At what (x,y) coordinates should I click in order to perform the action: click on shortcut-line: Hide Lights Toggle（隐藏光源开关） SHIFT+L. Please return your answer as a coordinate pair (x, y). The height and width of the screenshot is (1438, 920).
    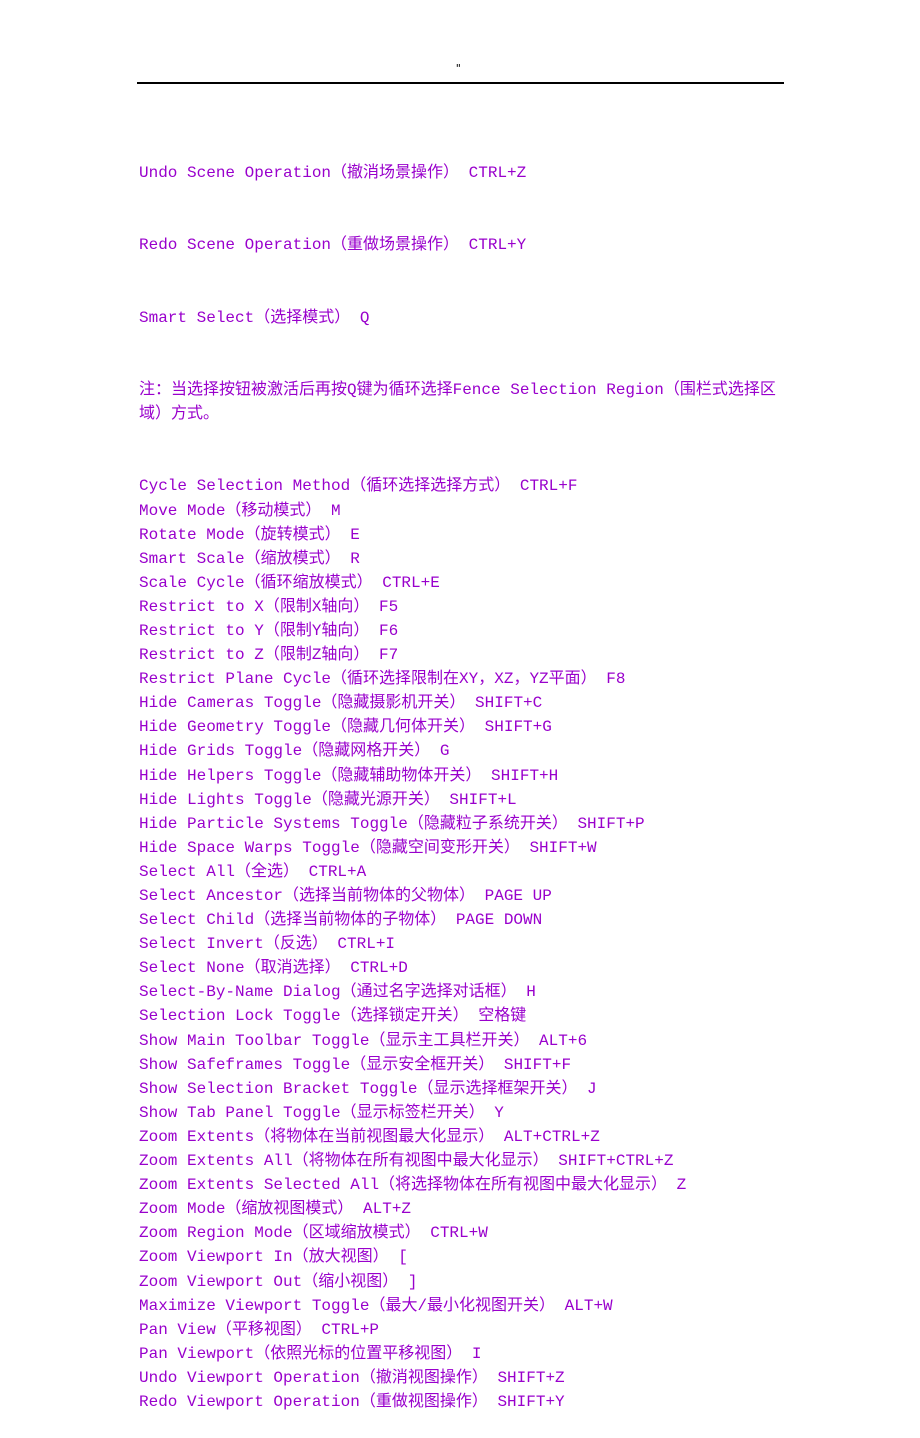
    Looking at the image, I should click on (328, 799).